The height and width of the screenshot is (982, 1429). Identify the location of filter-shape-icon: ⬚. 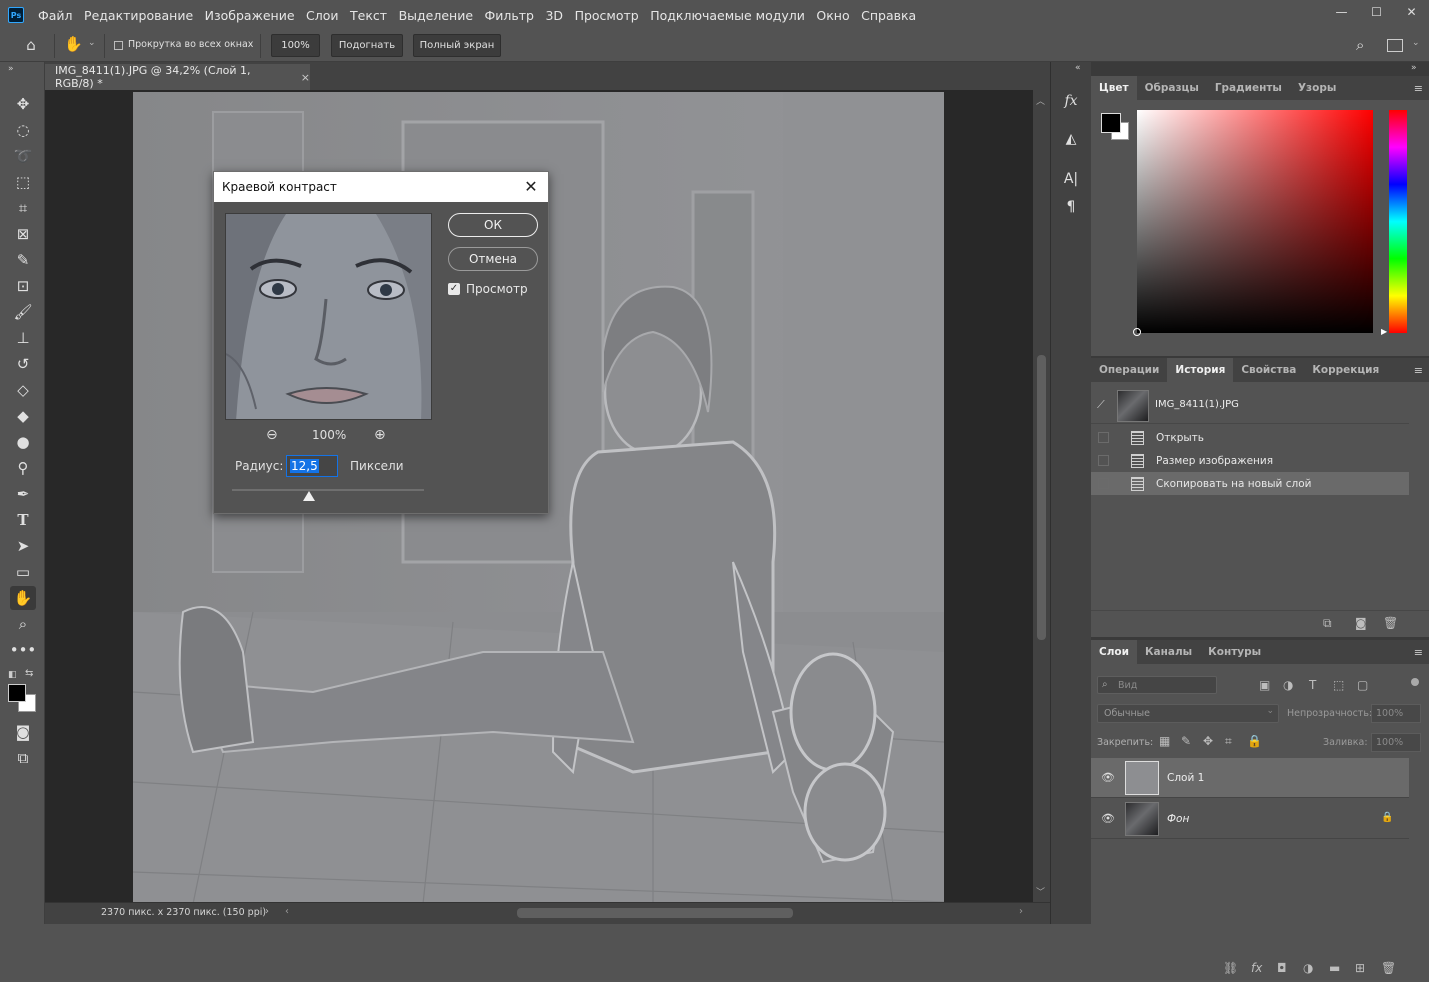
(1338, 685).